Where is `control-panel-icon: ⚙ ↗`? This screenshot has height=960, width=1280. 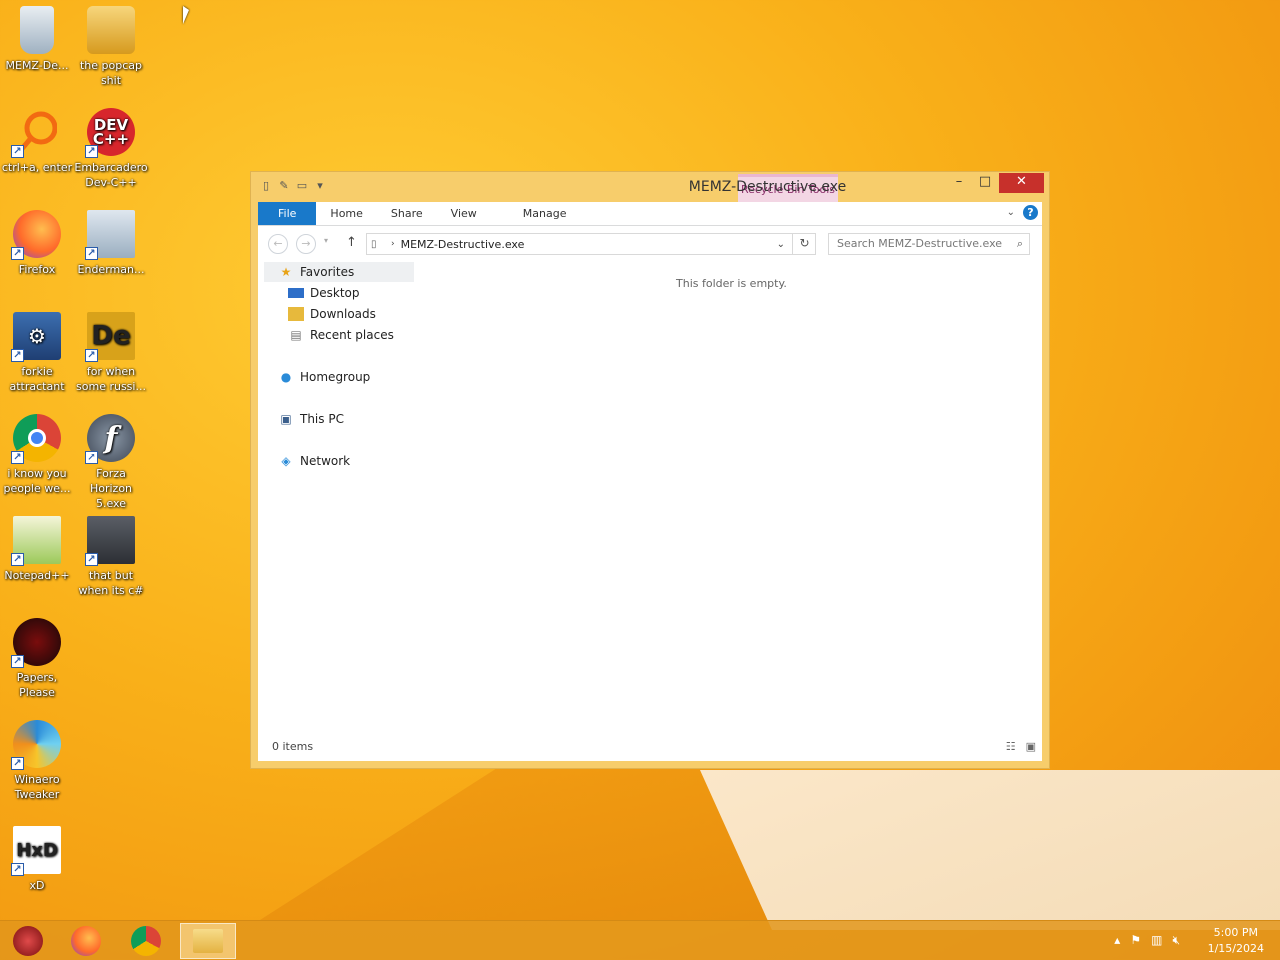 control-panel-icon: ⚙ ↗ is located at coordinates (36, 337).